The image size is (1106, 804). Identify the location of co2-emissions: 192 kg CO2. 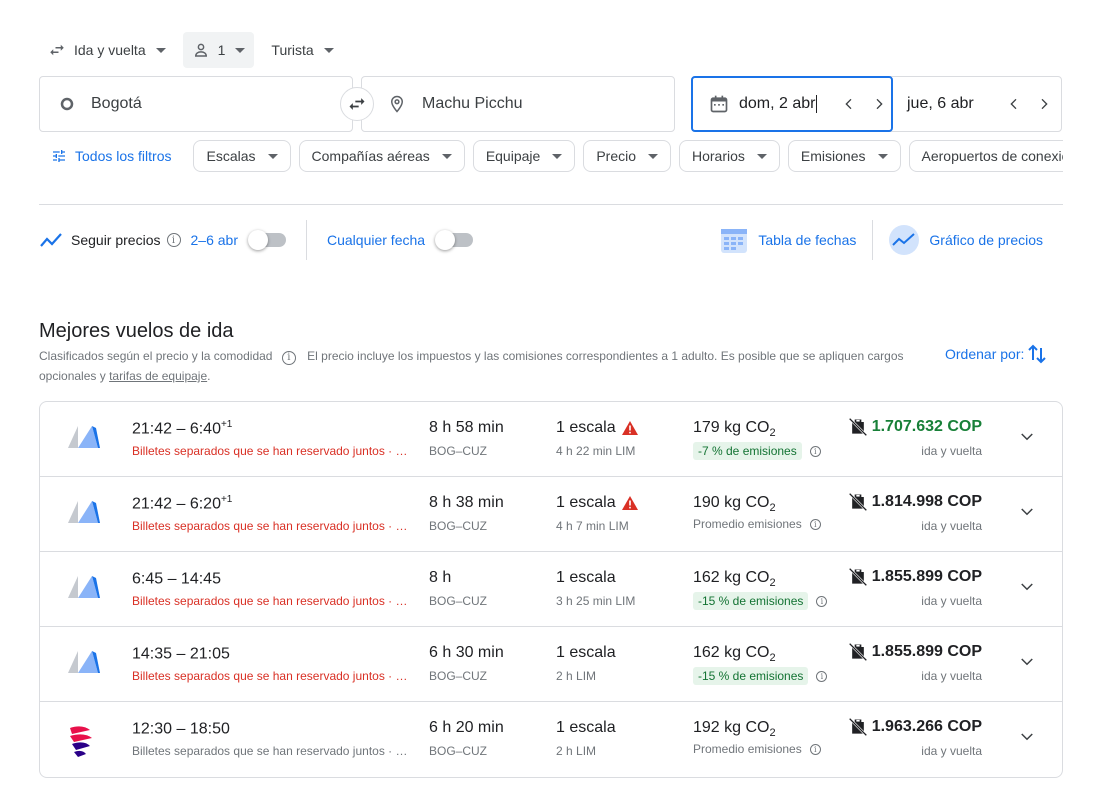
(734, 729).